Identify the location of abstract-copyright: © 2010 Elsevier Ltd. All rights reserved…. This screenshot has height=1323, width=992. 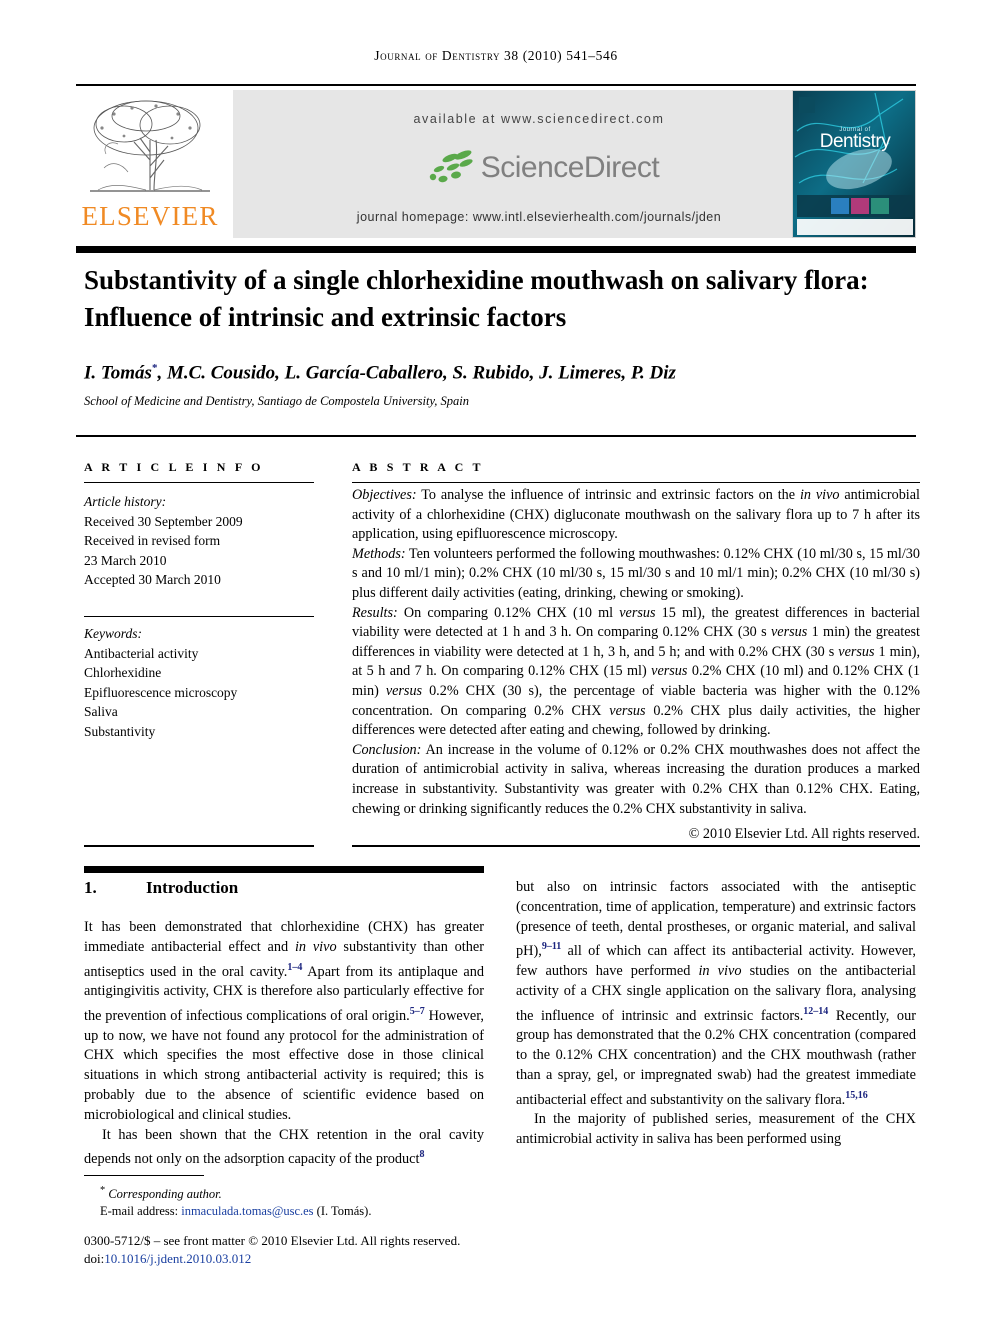
(804, 834).